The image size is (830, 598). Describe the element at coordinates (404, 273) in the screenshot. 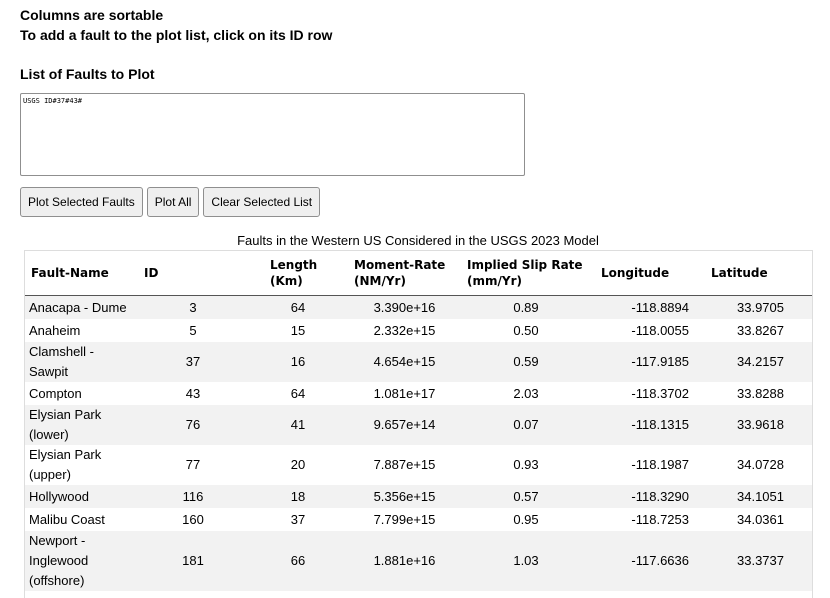

I see `column-header-moment-rate: Moment-Rate (NM/Yr)` at that location.